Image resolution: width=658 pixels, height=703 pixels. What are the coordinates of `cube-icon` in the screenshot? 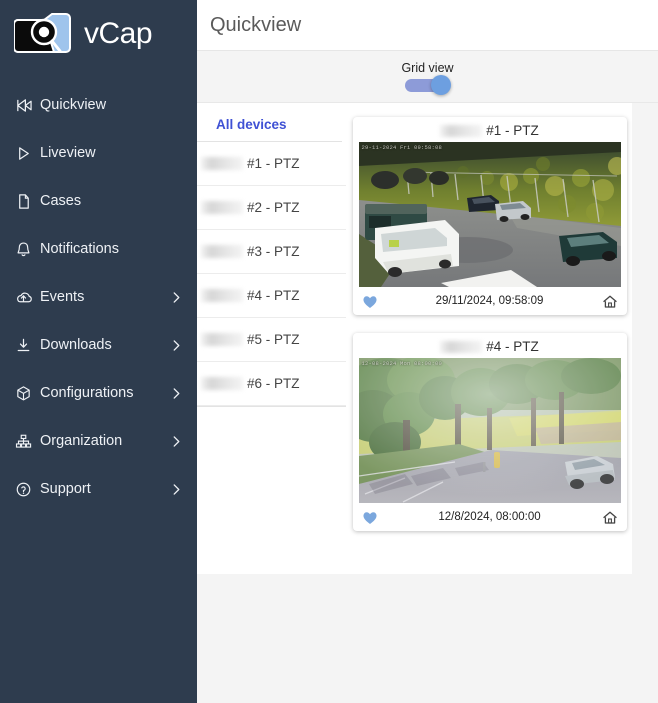 It's located at (23, 393).